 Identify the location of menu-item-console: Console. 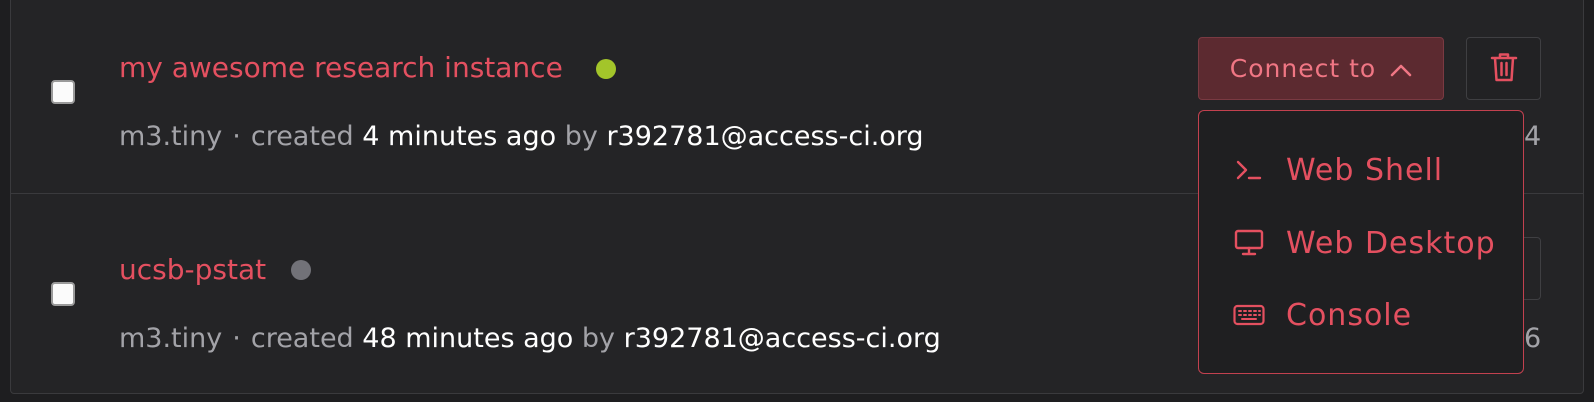
(1361, 315).